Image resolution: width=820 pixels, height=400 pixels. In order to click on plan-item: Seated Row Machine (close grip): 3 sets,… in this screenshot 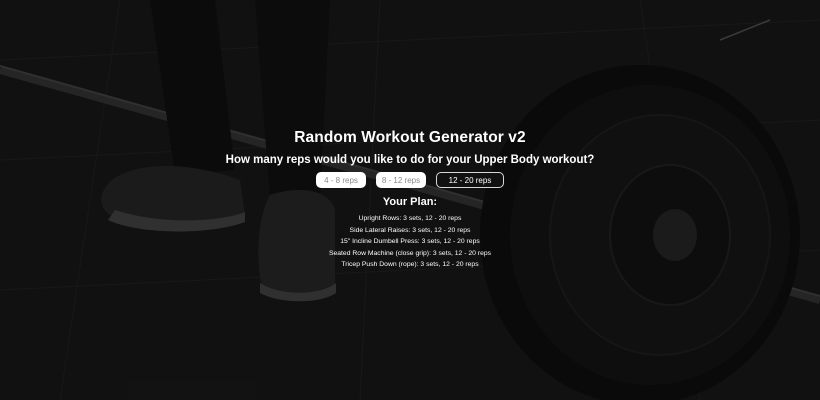, I will do `click(410, 253)`.